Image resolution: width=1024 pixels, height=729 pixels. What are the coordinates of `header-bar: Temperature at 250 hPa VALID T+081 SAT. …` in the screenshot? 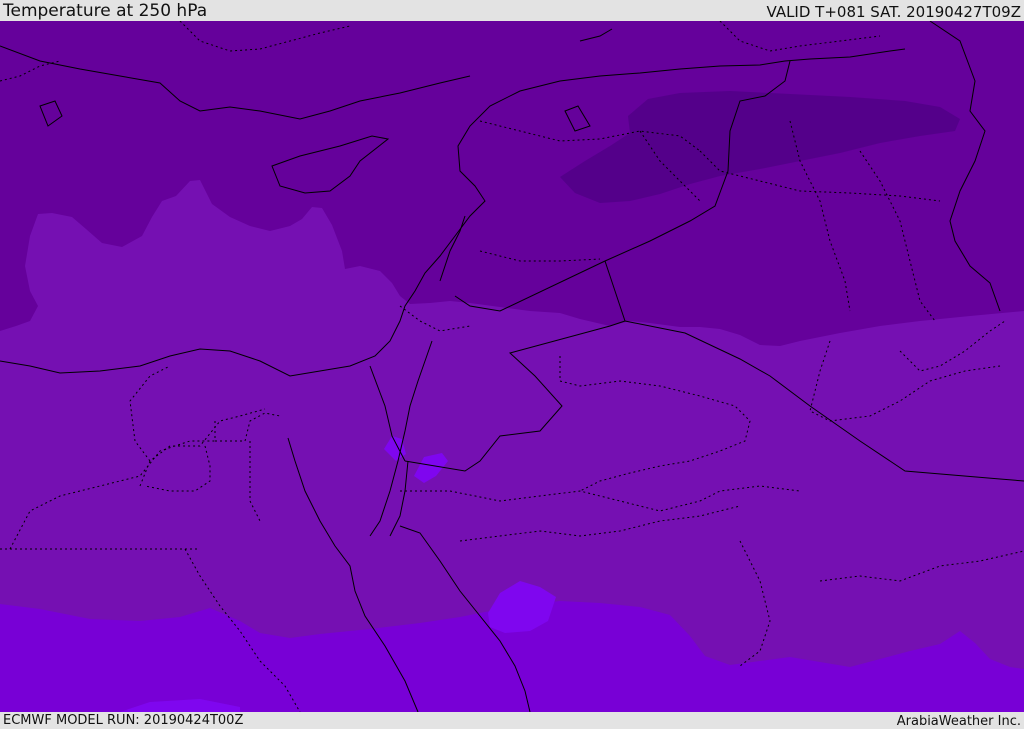 It's located at (512, 10).